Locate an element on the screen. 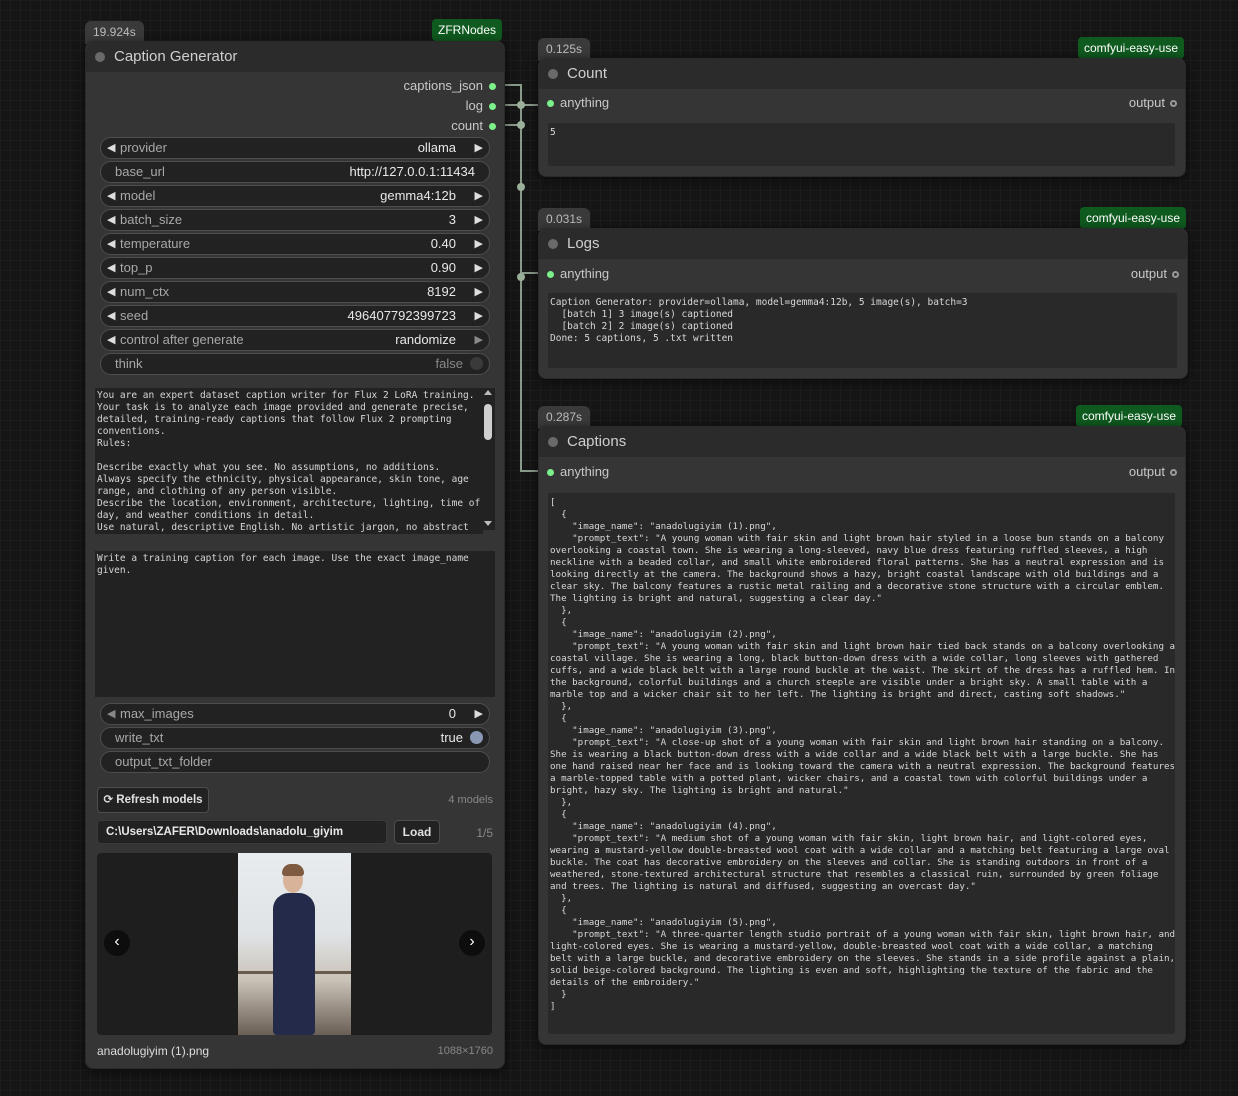 Image resolution: width=1238 pixels, height=1096 pixels. top-p-number: ◀ top_p 0.90 ▶ is located at coordinates (295, 268).